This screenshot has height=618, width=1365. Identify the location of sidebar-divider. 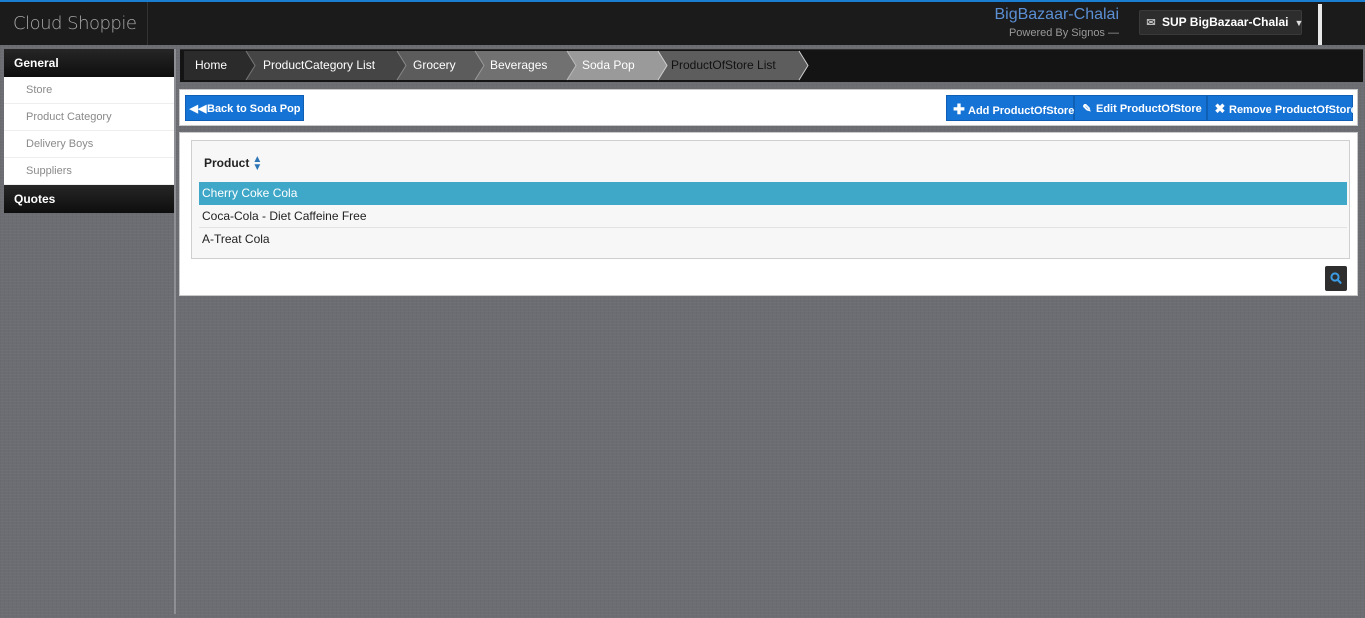
(175, 331).